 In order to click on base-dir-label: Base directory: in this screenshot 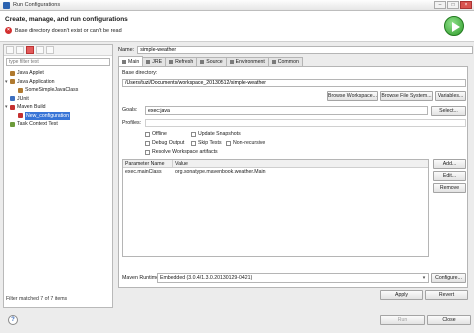, I will do `click(140, 73)`.